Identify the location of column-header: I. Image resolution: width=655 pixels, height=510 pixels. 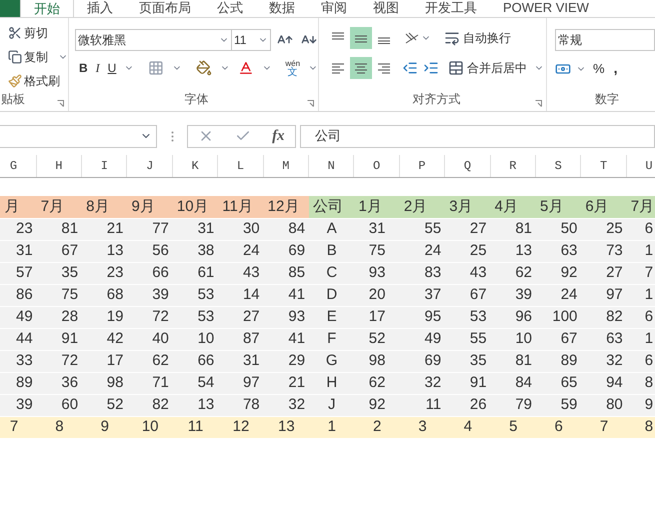
(105, 166).